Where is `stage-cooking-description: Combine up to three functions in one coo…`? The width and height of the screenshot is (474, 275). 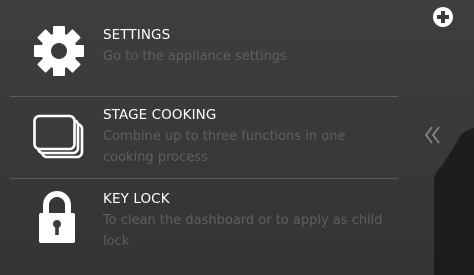
stage-cooking-description: Combine up to three functions in one coo… is located at coordinates (224, 147).